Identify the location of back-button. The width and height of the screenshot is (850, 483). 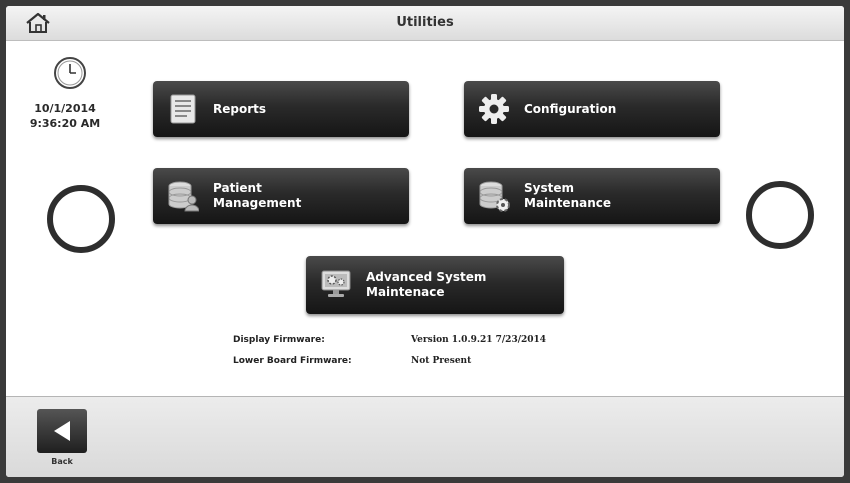
(62, 431).